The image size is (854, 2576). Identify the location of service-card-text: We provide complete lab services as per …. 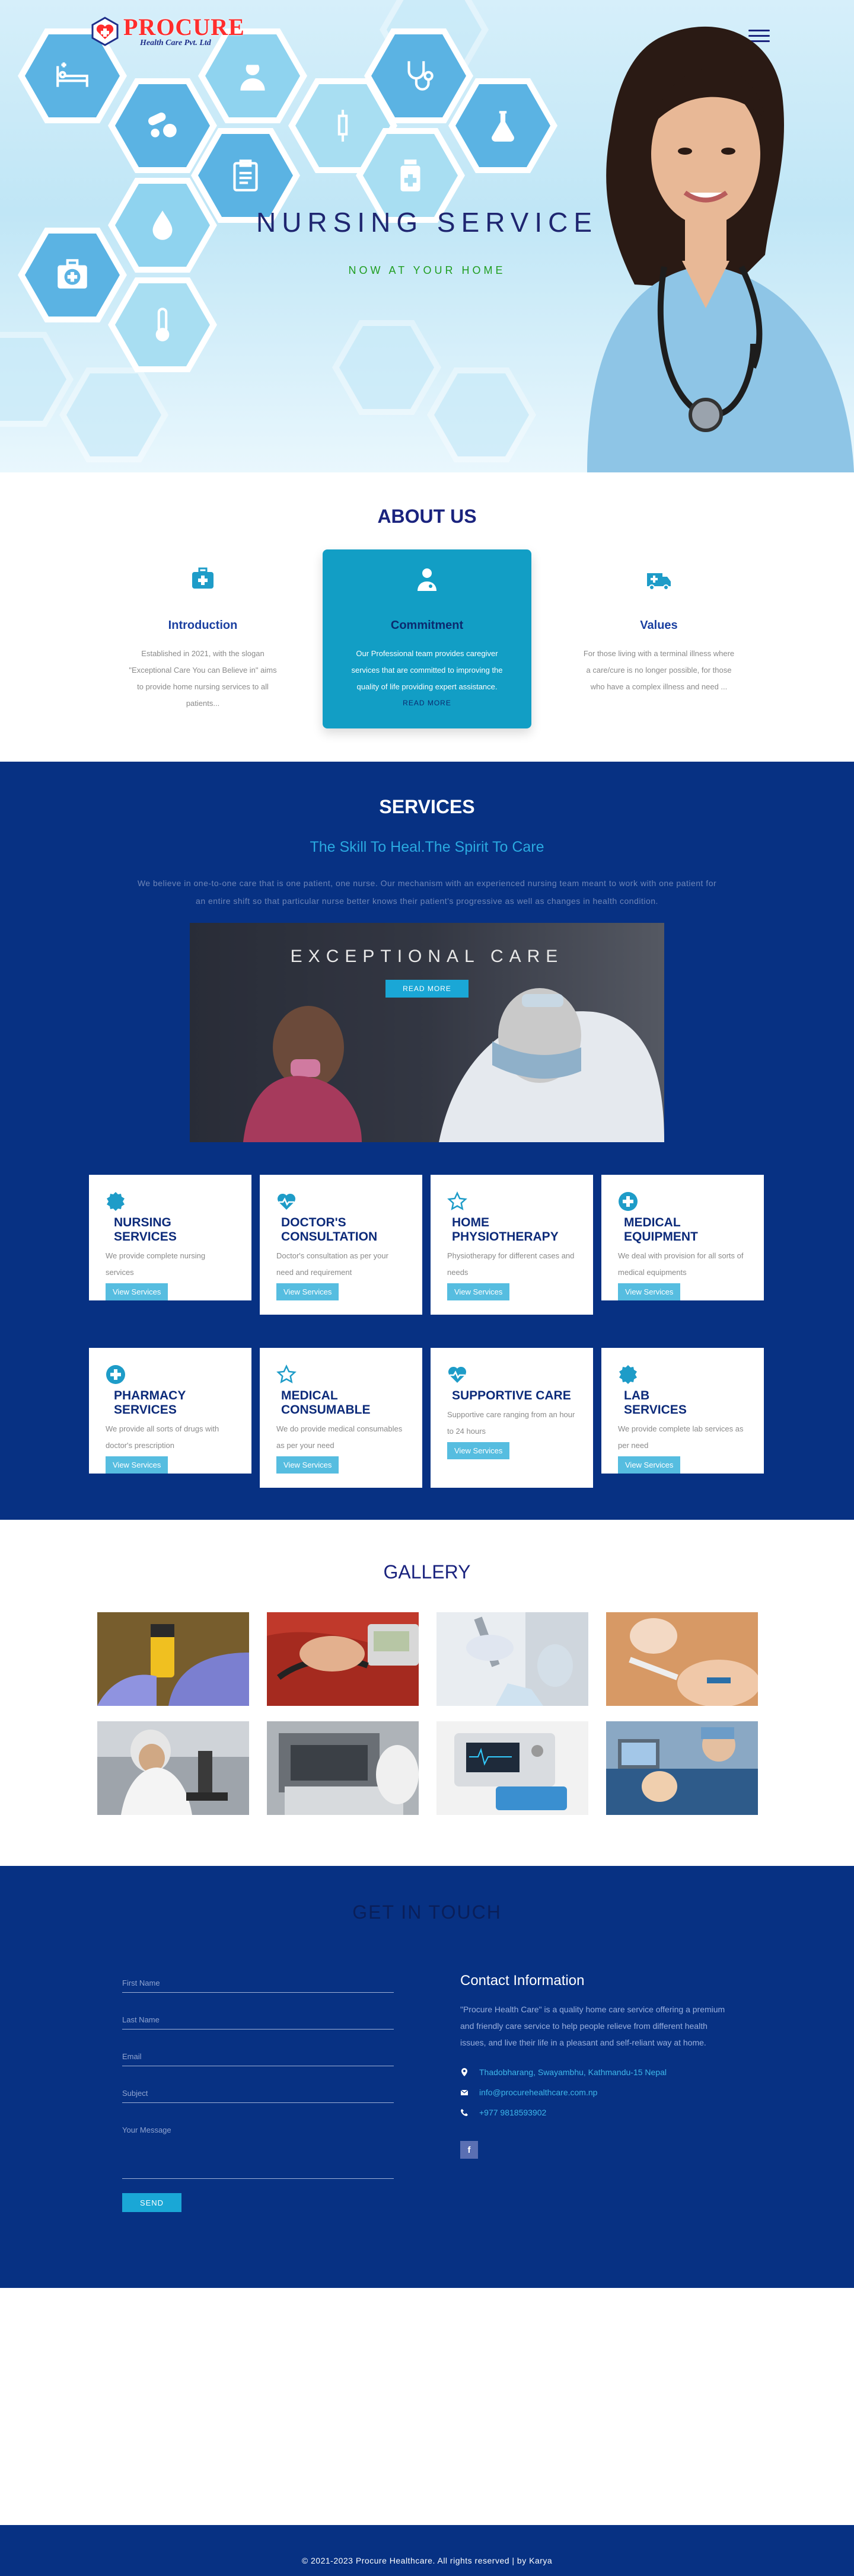
(681, 1437).